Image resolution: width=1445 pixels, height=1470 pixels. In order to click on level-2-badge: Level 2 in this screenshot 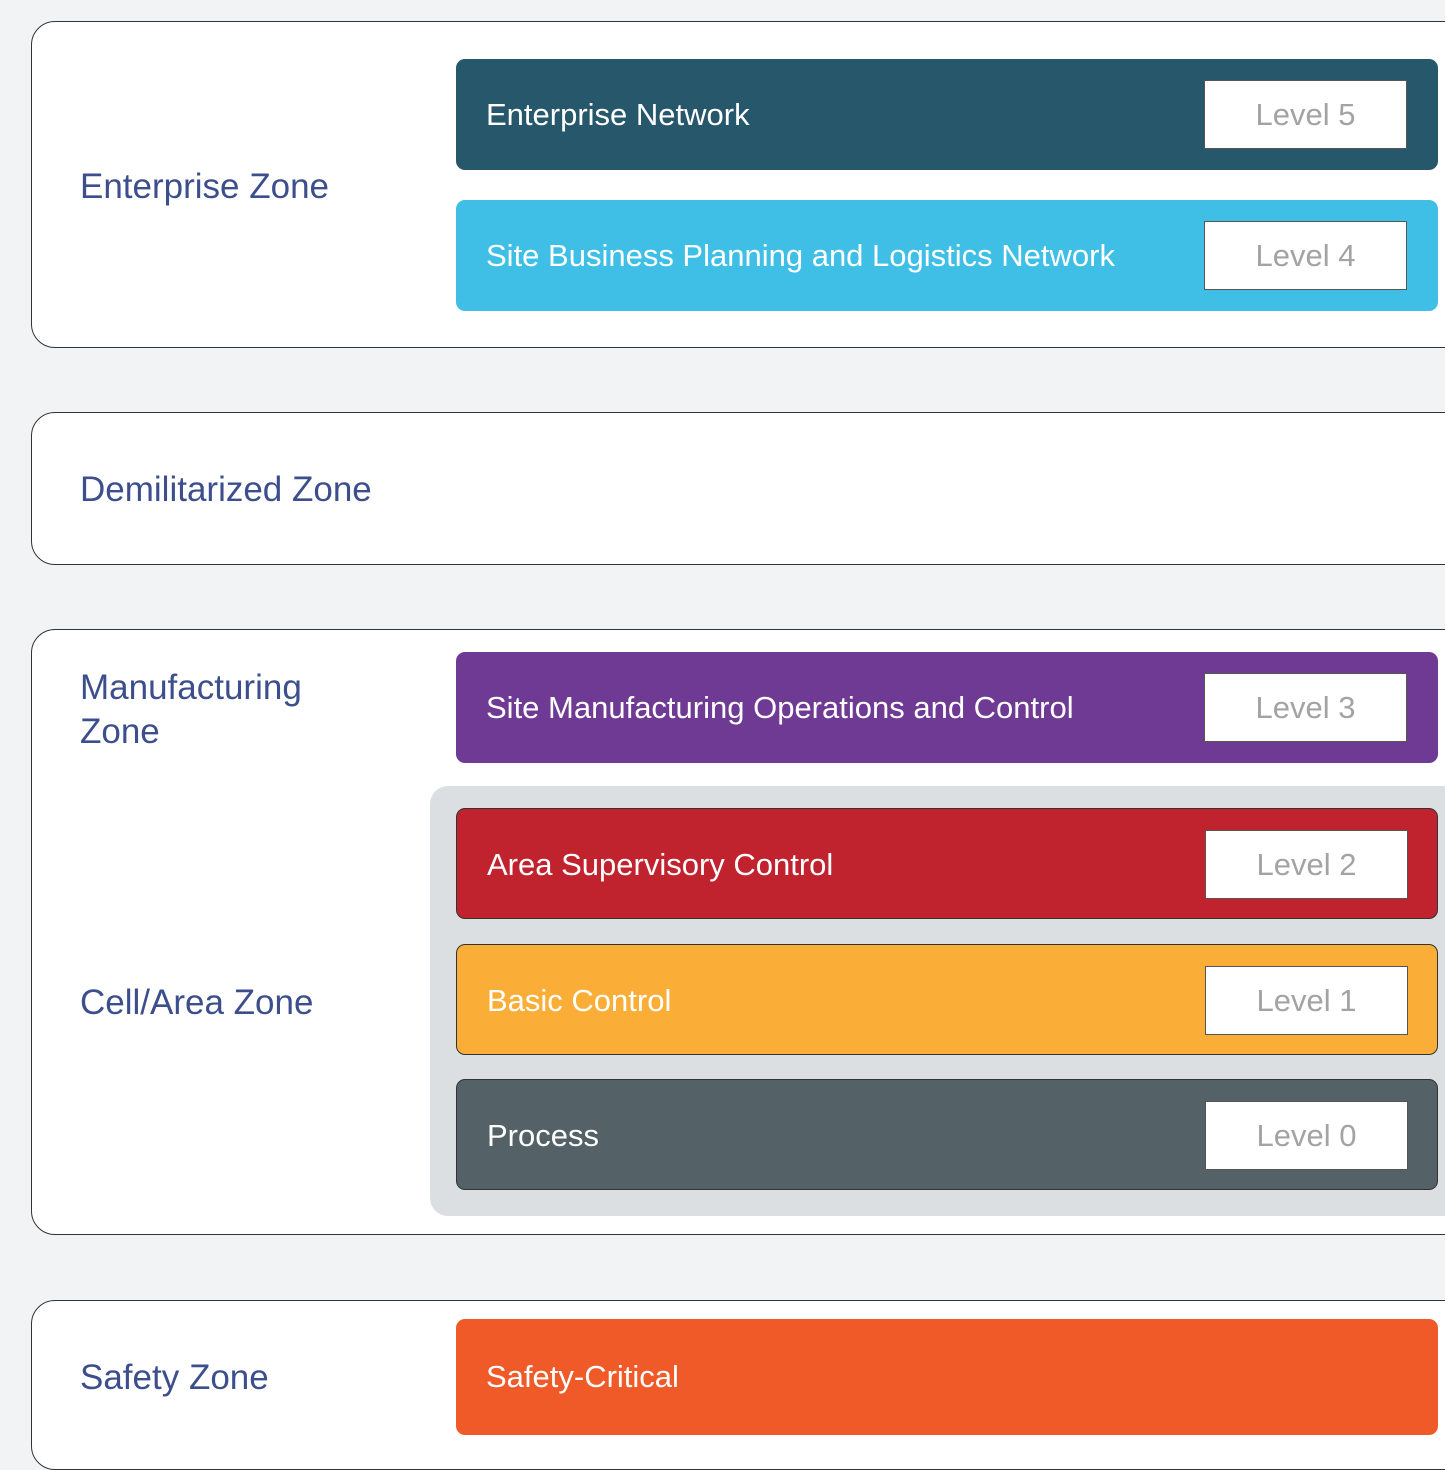, I will do `click(1306, 864)`.